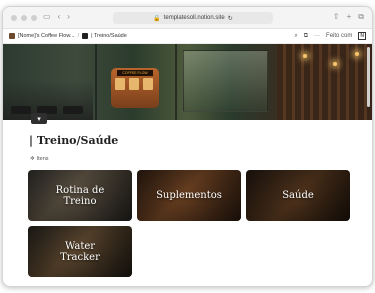 Image resolution: width=375 pixels, height=293 pixels. I want to click on card-title: Saúde, so click(298, 195).